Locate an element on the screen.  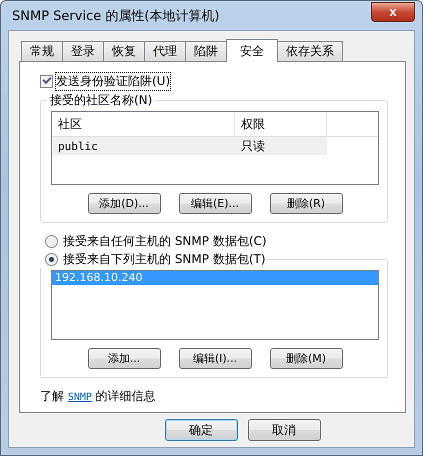
tab: 依存关系 is located at coordinates (310, 51).